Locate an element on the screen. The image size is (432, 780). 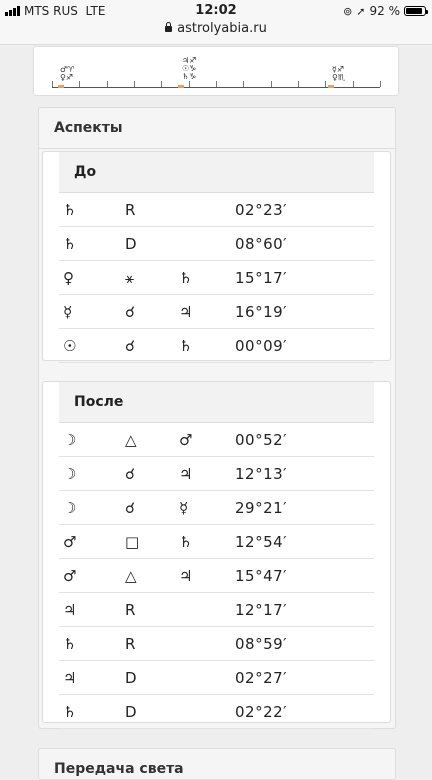
aspect-symbol: ⚹ is located at coordinates (130, 278).